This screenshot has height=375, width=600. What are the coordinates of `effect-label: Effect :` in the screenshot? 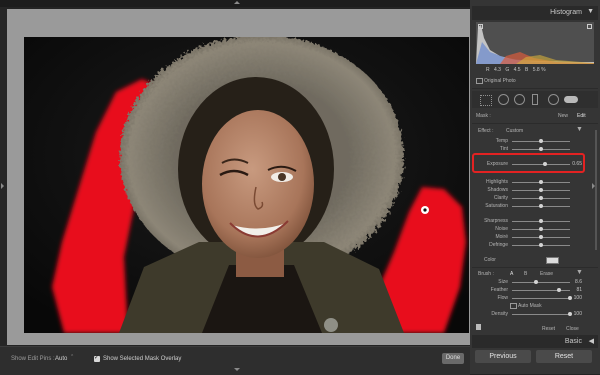 It's located at (486, 131).